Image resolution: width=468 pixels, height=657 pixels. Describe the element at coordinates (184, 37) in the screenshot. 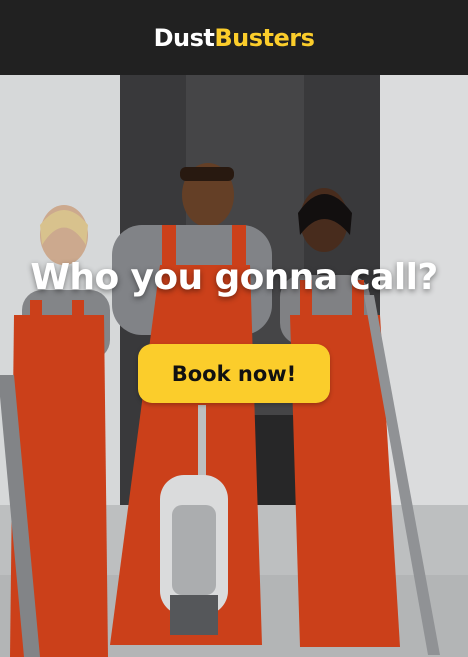

I see `logo-word-dust: Dust` at that location.